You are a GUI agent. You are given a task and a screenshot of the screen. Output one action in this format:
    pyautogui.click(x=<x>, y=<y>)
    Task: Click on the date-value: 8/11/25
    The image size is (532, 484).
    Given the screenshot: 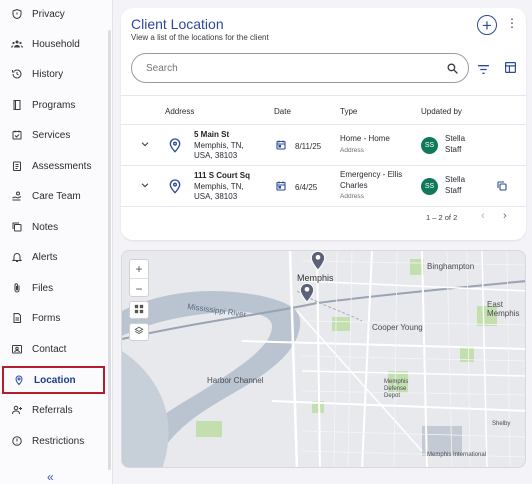 What is the action you would take?
    pyautogui.click(x=308, y=146)
    